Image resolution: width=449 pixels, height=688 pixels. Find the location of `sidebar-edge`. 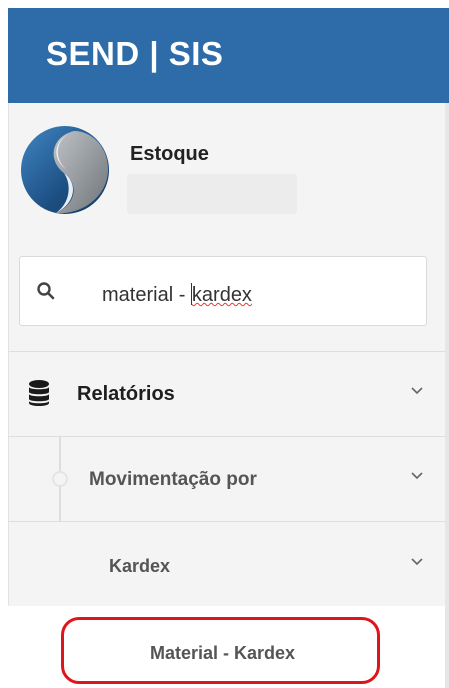

sidebar-edge is located at coordinates (447, 395).